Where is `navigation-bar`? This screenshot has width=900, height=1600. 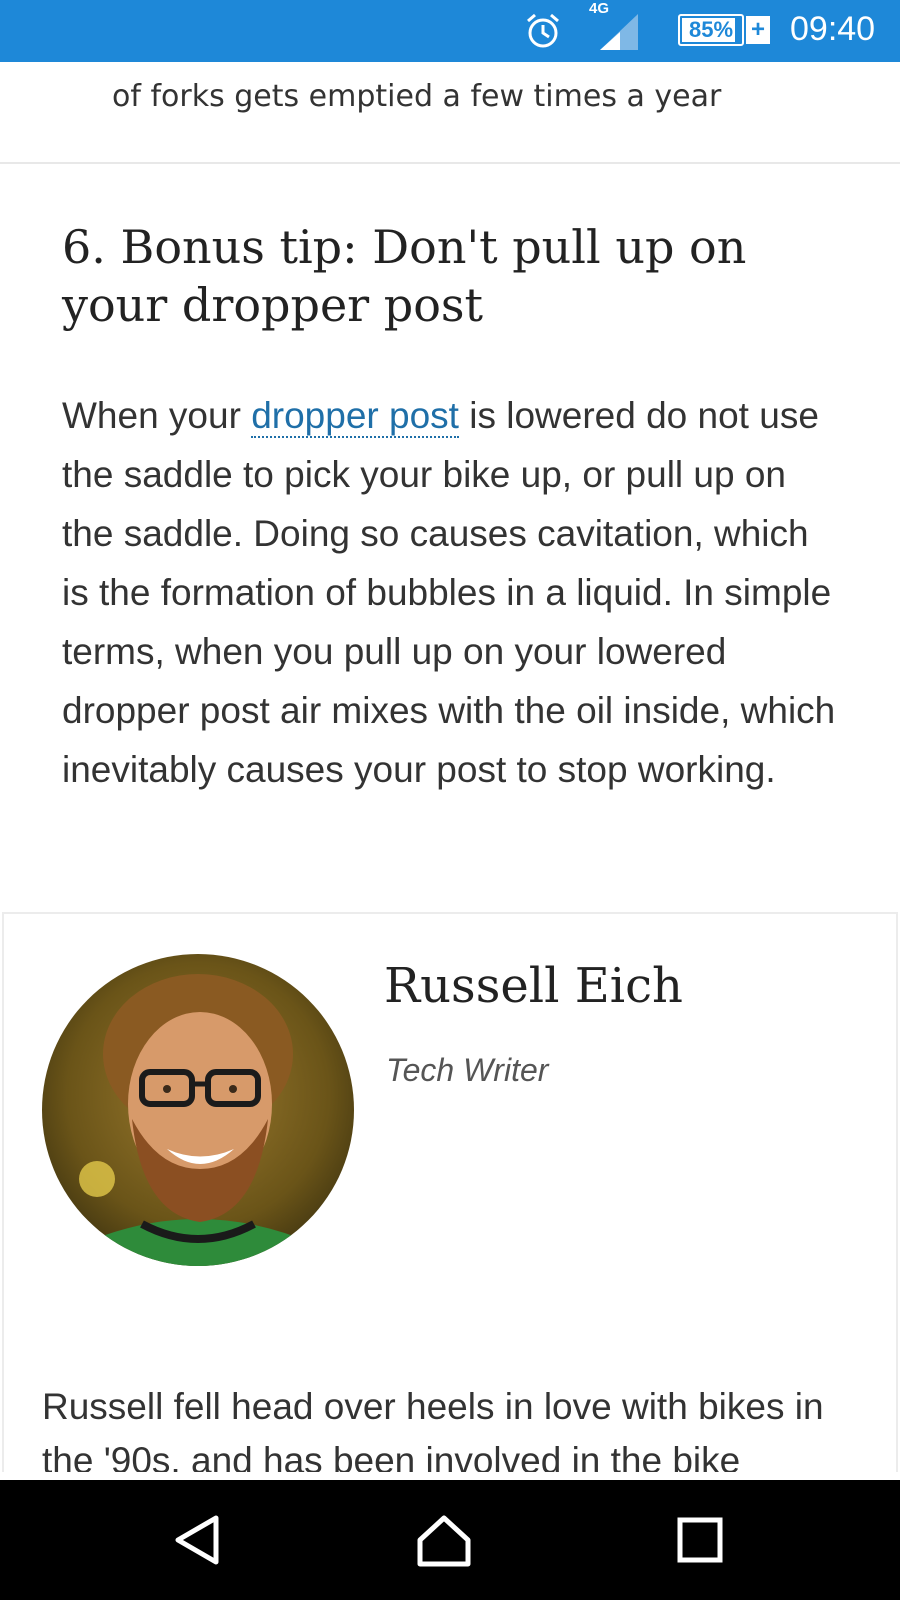 navigation-bar is located at coordinates (450, 1540).